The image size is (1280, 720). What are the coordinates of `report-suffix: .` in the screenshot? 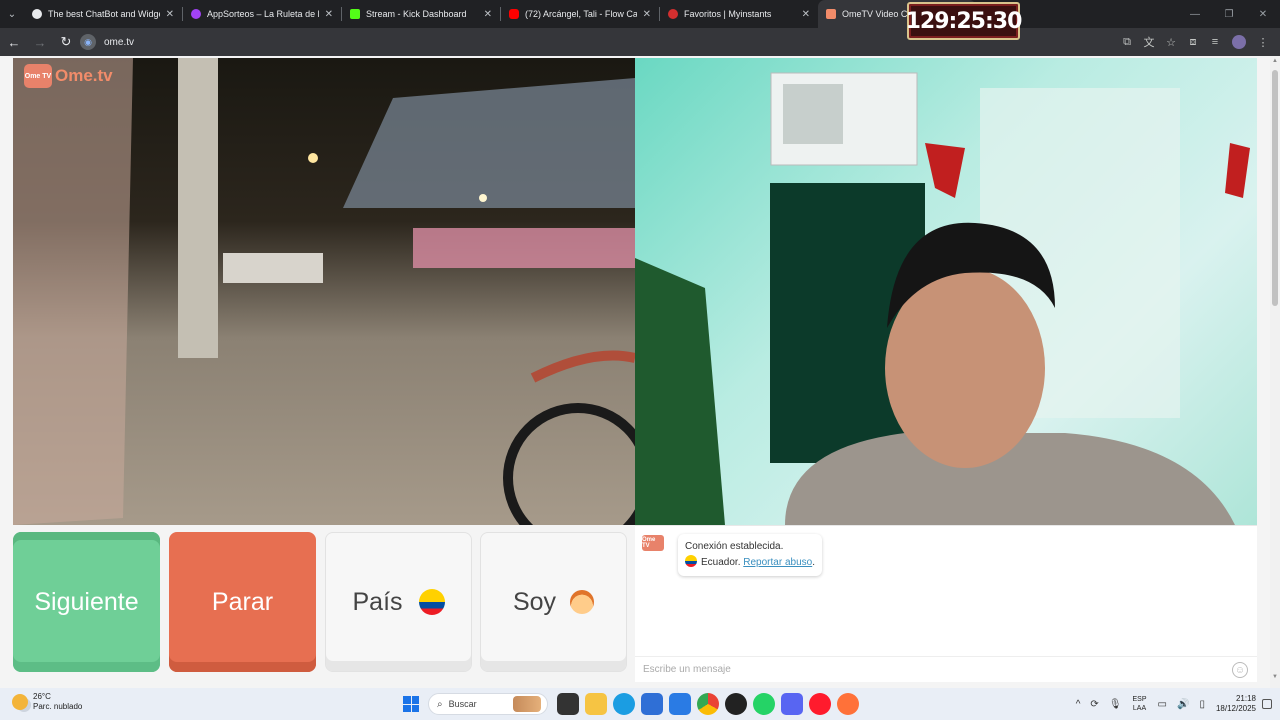 It's located at (813, 562).